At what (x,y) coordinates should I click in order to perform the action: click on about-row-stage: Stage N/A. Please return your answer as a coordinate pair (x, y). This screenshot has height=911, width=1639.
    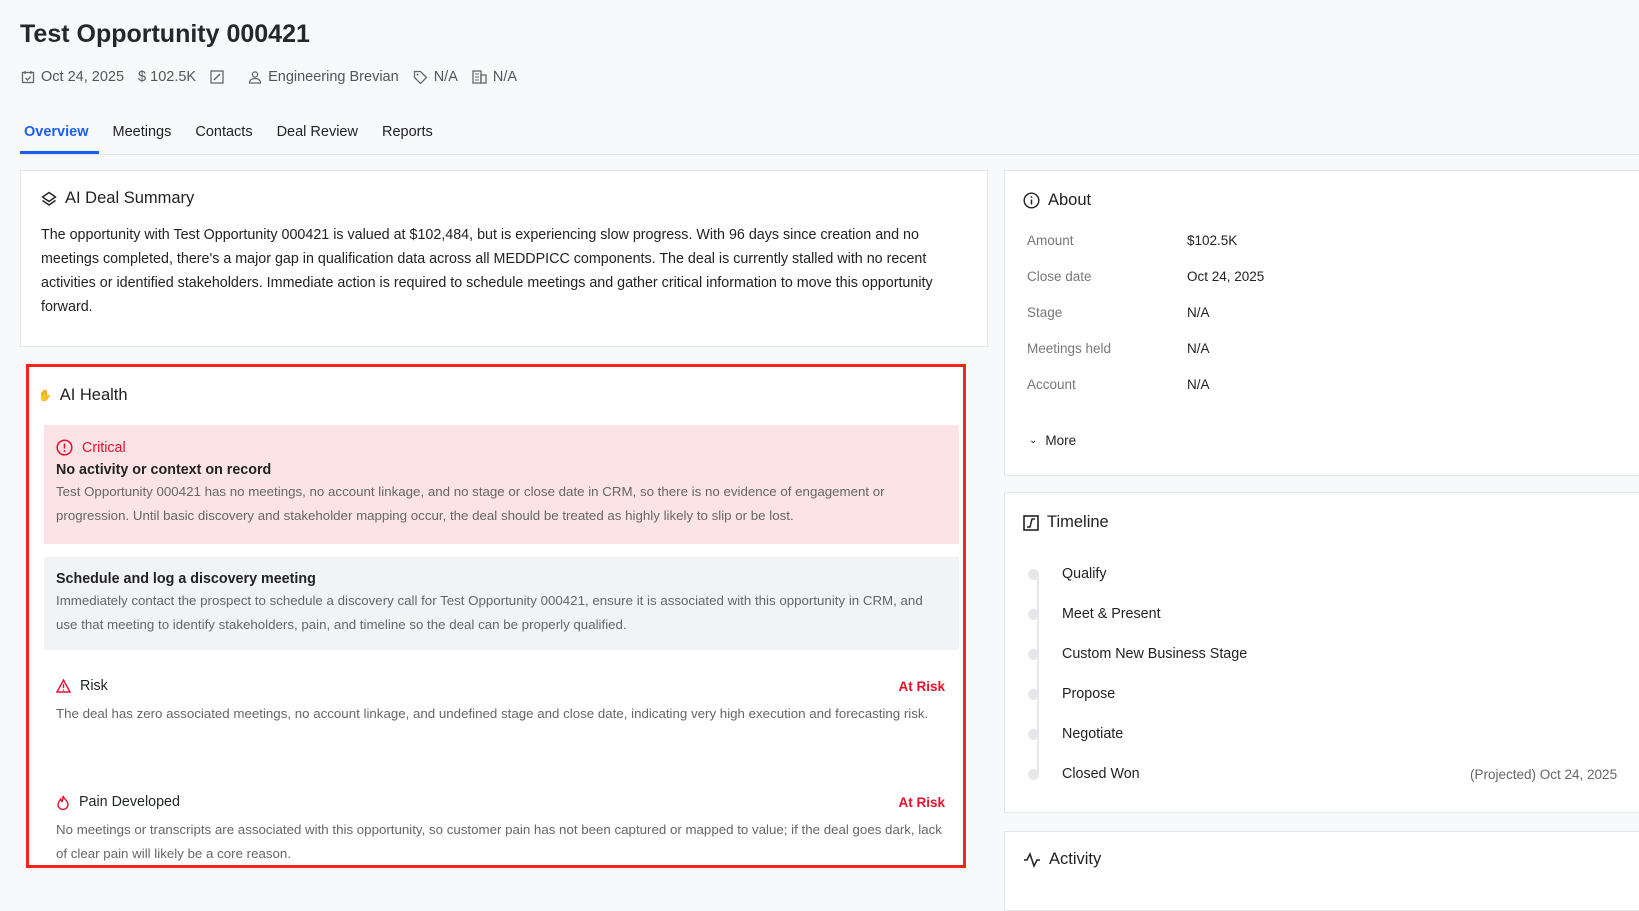
    Looking at the image, I should click on (1118, 312).